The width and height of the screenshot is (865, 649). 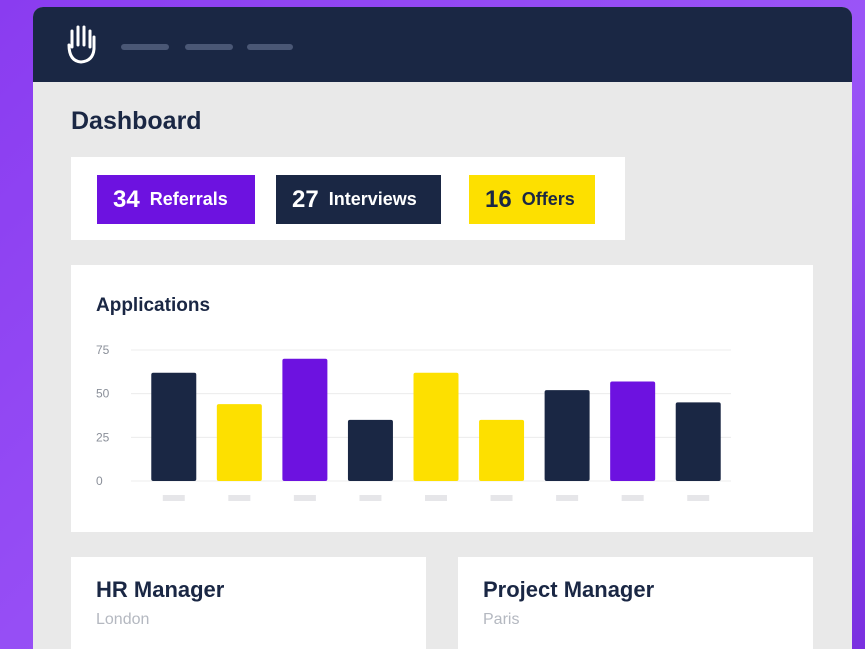 I want to click on offers-count: 16, so click(x=498, y=199).